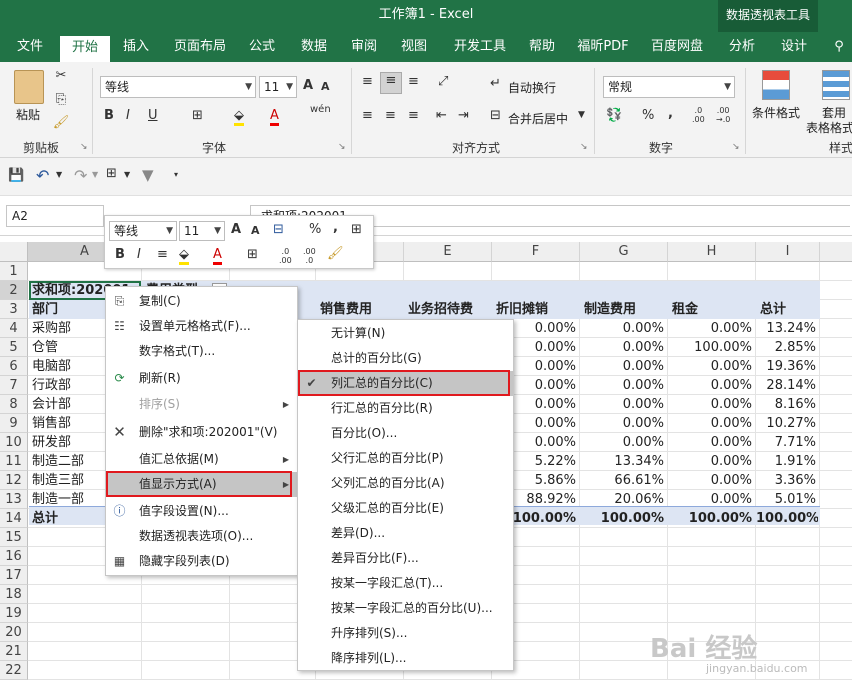 The width and height of the screenshot is (852, 680). I want to click on merge-center-button: 合并后居中, so click(538, 118).